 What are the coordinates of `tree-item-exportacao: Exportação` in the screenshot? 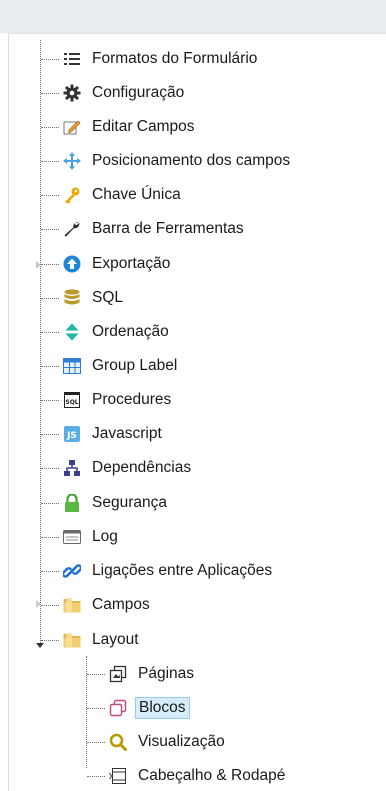 It's located at (107, 264).